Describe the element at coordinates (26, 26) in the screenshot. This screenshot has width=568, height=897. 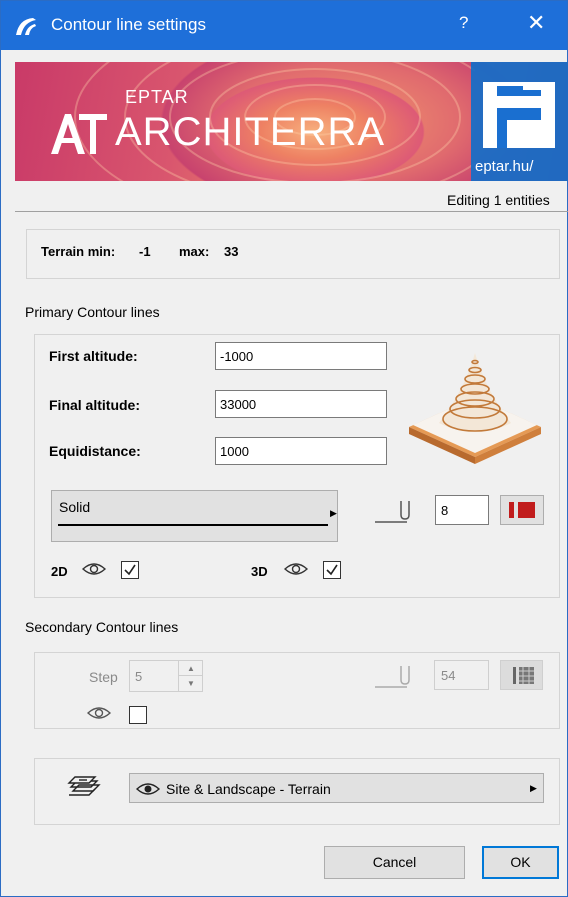
I see `archicad-app-icon` at that location.